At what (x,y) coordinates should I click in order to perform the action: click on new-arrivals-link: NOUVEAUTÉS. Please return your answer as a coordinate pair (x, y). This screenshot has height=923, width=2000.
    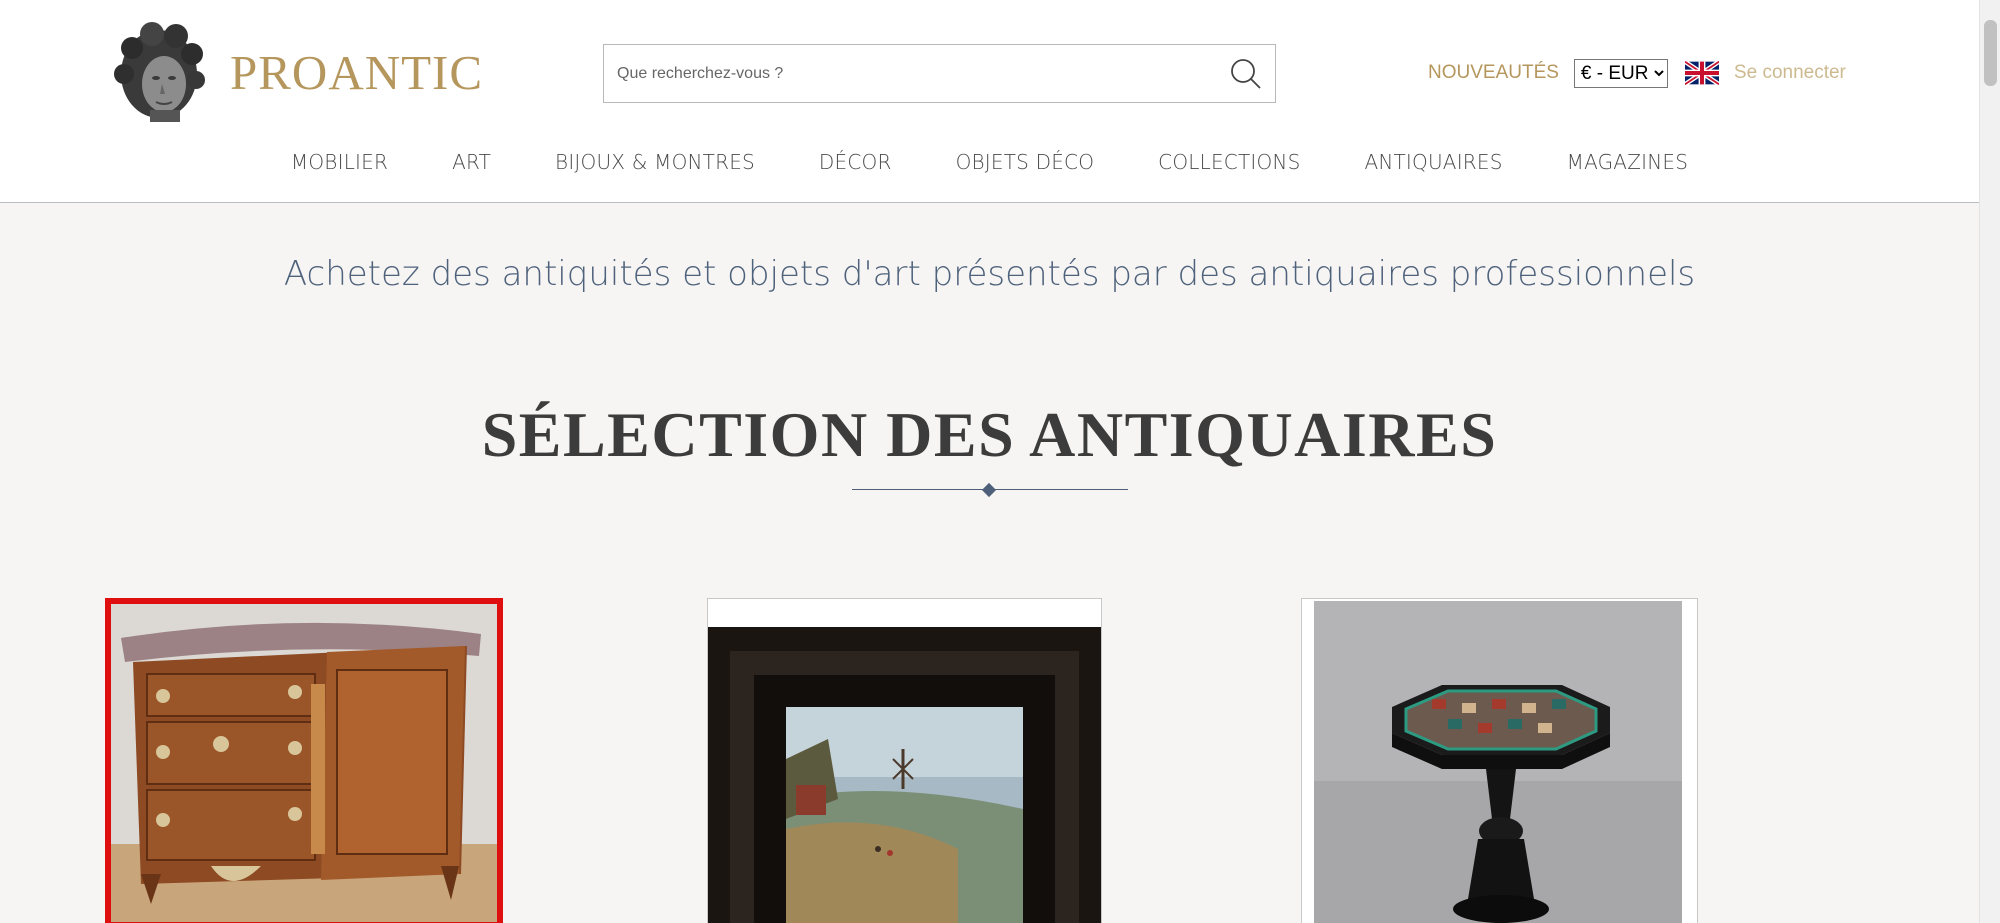
    Looking at the image, I should click on (1493, 73).